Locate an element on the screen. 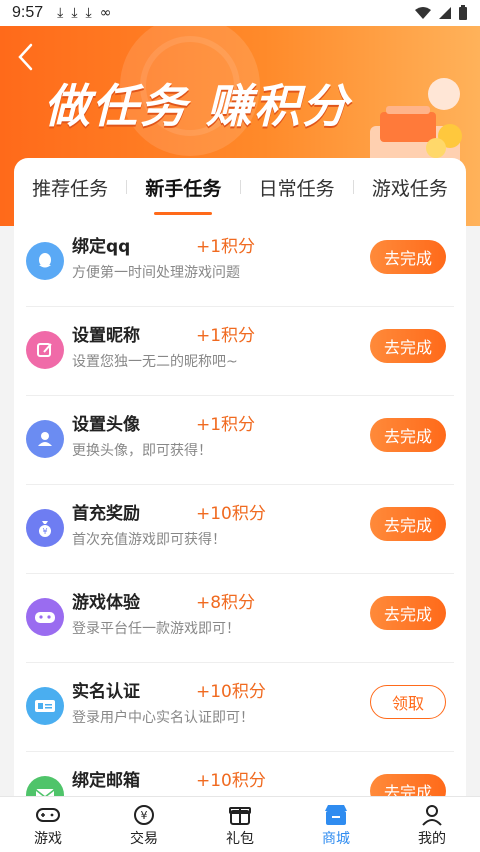 This screenshot has height=852, width=480. wifi-icon is located at coordinates (423, 13).